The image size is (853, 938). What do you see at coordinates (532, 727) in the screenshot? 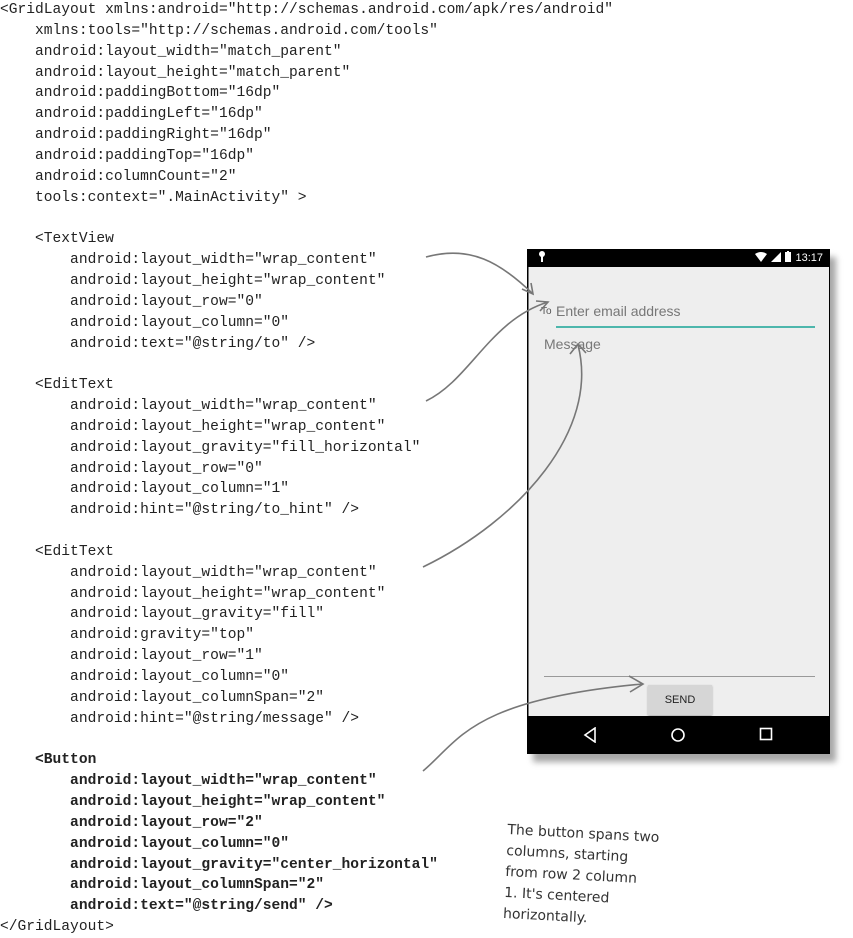
I see `arrow-button-to-send` at bounding box center [532, 727].